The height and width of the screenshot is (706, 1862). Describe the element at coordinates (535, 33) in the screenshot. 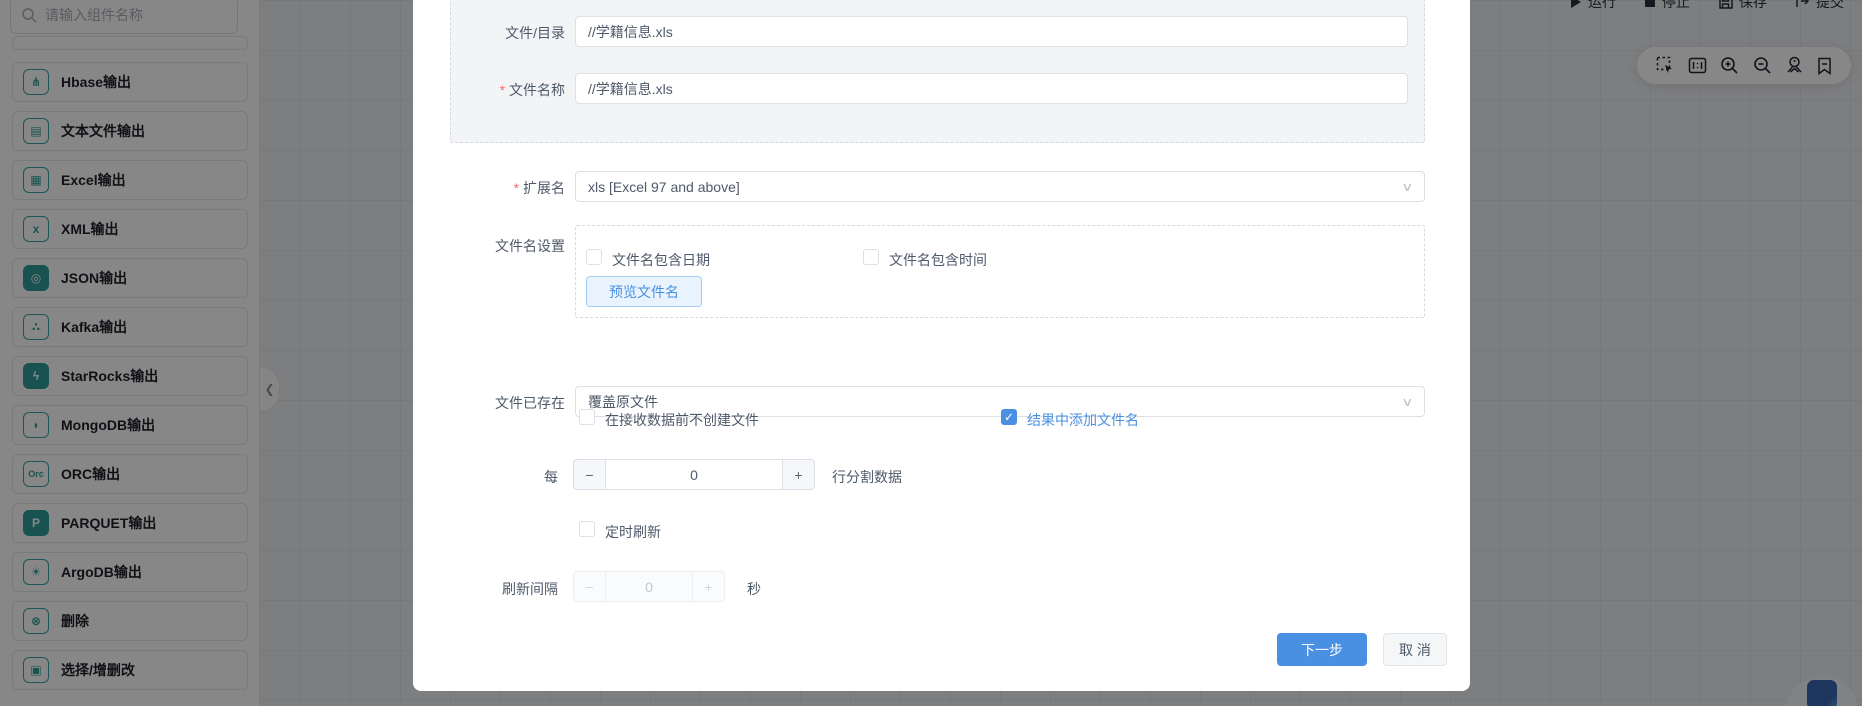

I see `file-dir-label: 文件/目录` at that location.